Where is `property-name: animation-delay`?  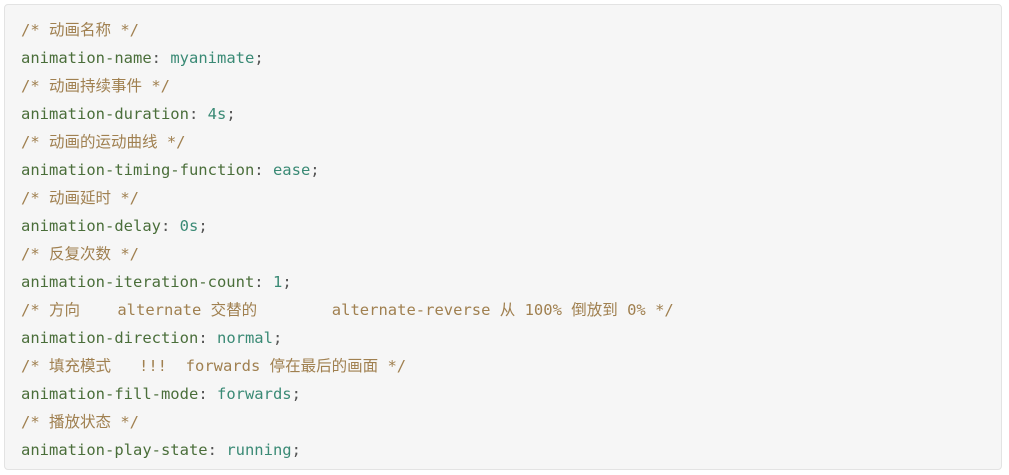 property-name: animation-delay is located at coordinates (91, 226).